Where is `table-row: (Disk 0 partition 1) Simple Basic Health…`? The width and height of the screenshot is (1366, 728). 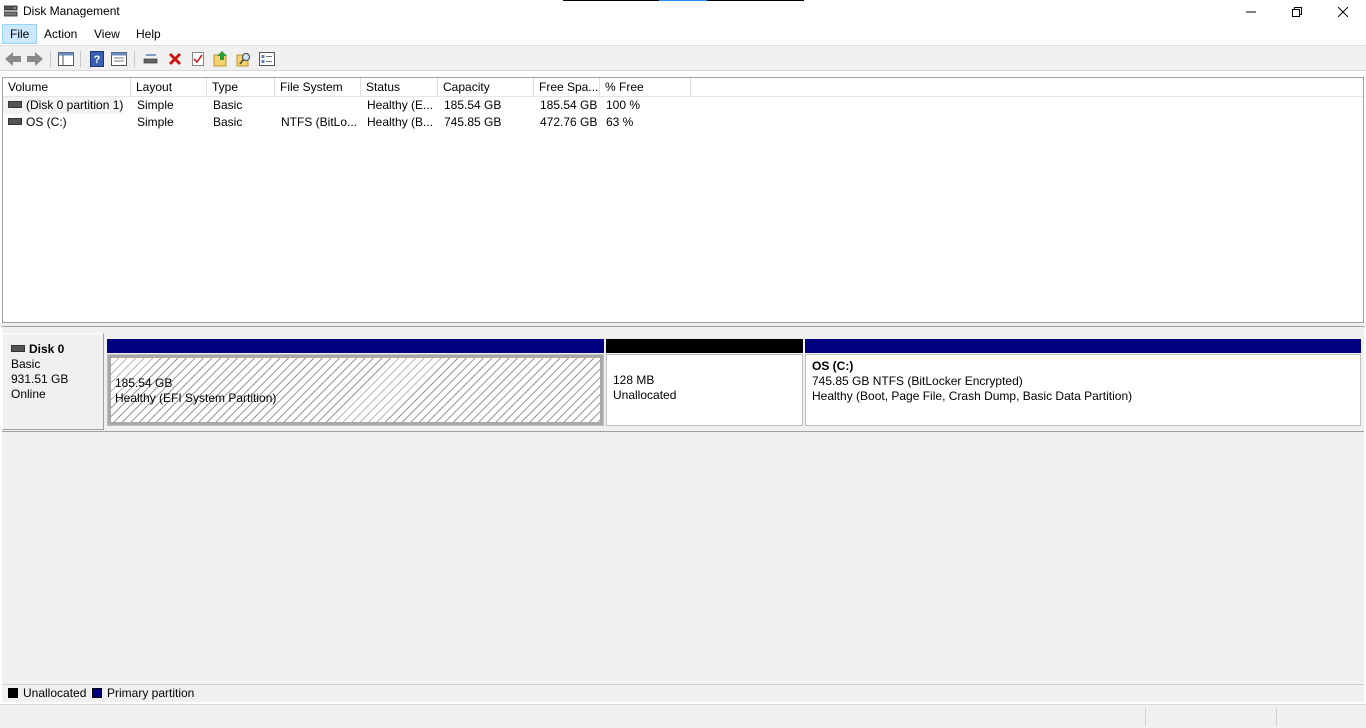 table-row: (Disk 0 partition 1) Simple Basic Health… is located at coordinates (683, 105).